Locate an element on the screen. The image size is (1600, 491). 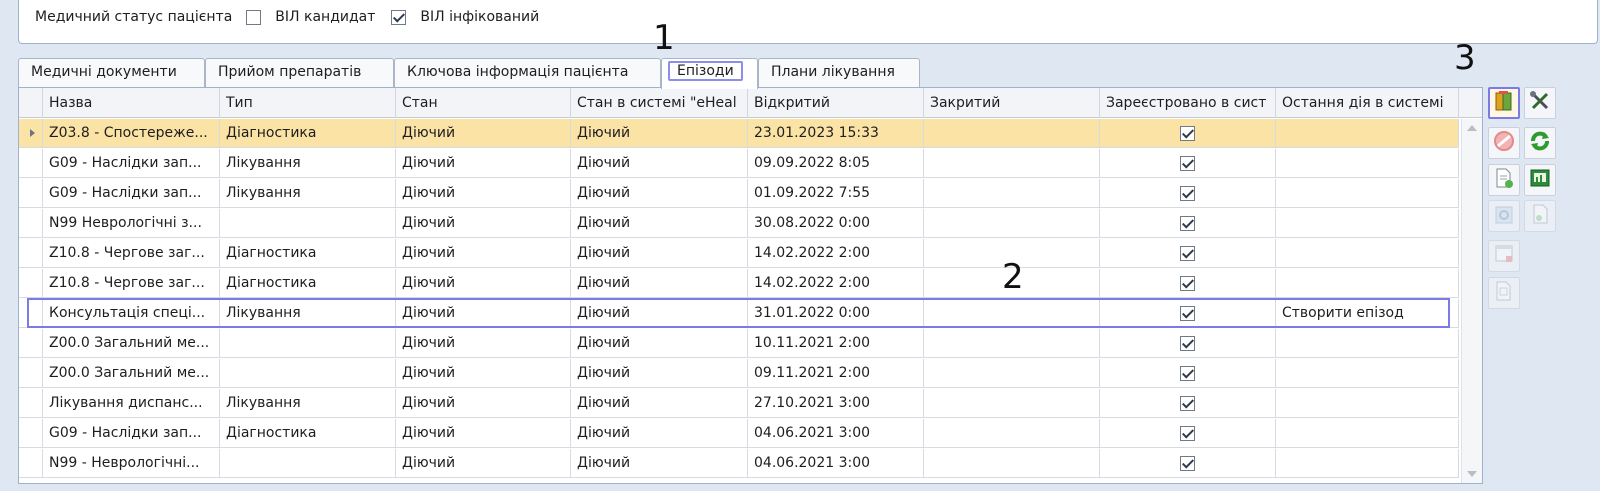
chart-icon is located at coordinates (1540, 180).